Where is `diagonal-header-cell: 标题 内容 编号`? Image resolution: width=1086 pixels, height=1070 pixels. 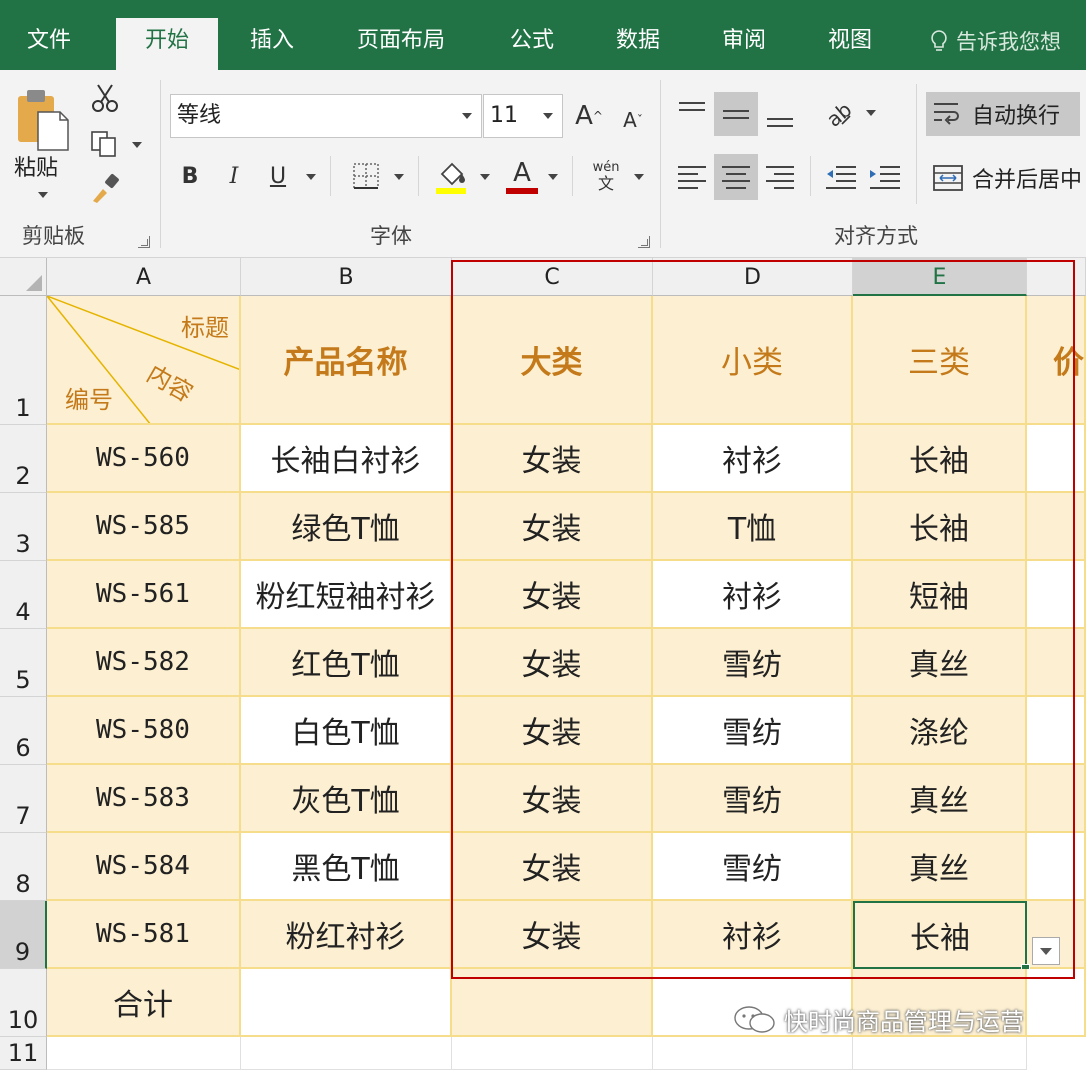 diagonal-header-cell: 标题 内容 编号 is located at coordinates (144, 360).